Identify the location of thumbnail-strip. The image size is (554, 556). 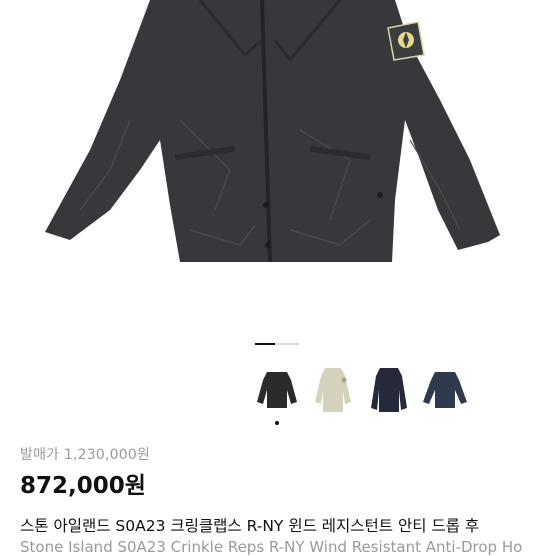
(361, 390).